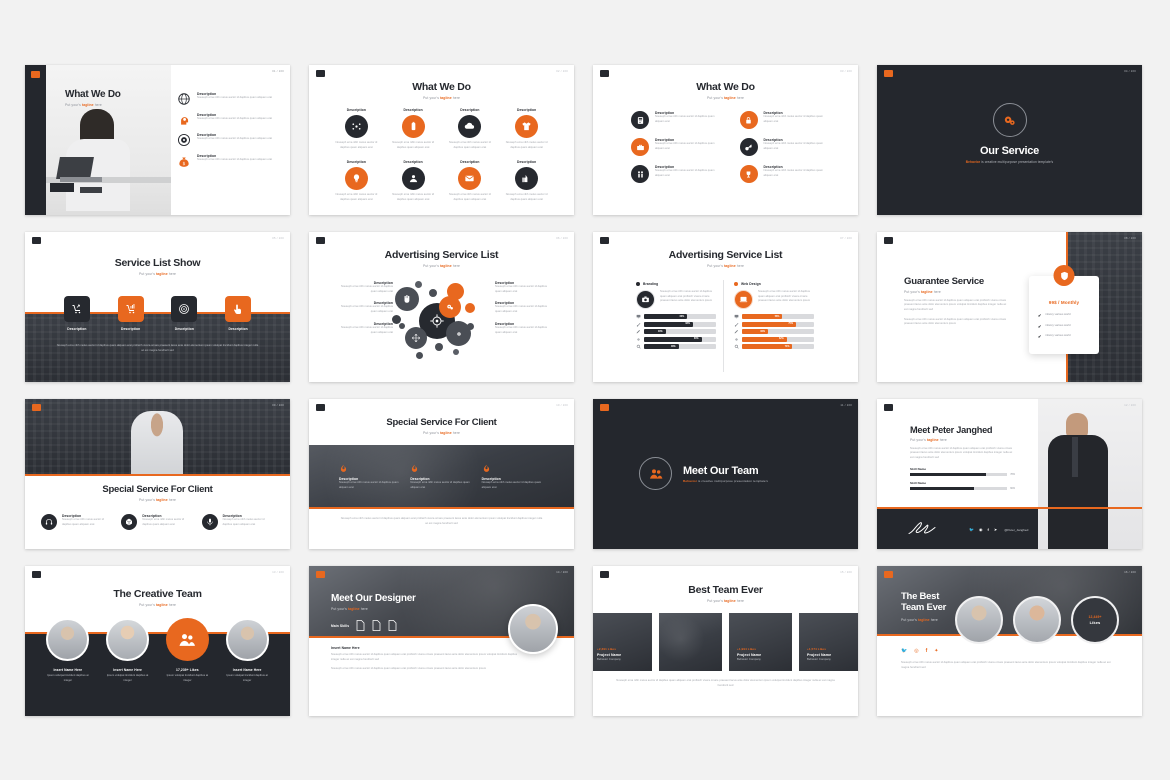 The height and width of the screenshot is (780, 1170). What do you see at coordinates (676, 316) in the screenshot?
I see `bar-row: 60%` at bounding box center [676, 316].